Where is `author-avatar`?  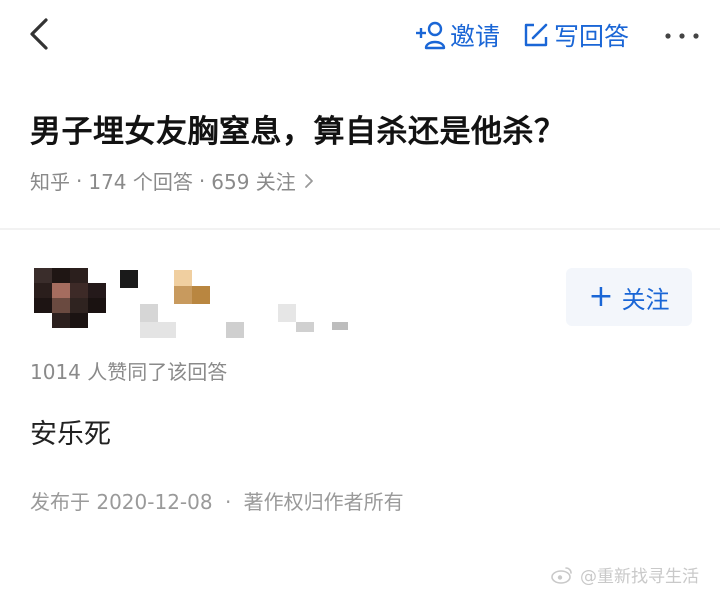
author-avatar is located at coordinates (70, 298).